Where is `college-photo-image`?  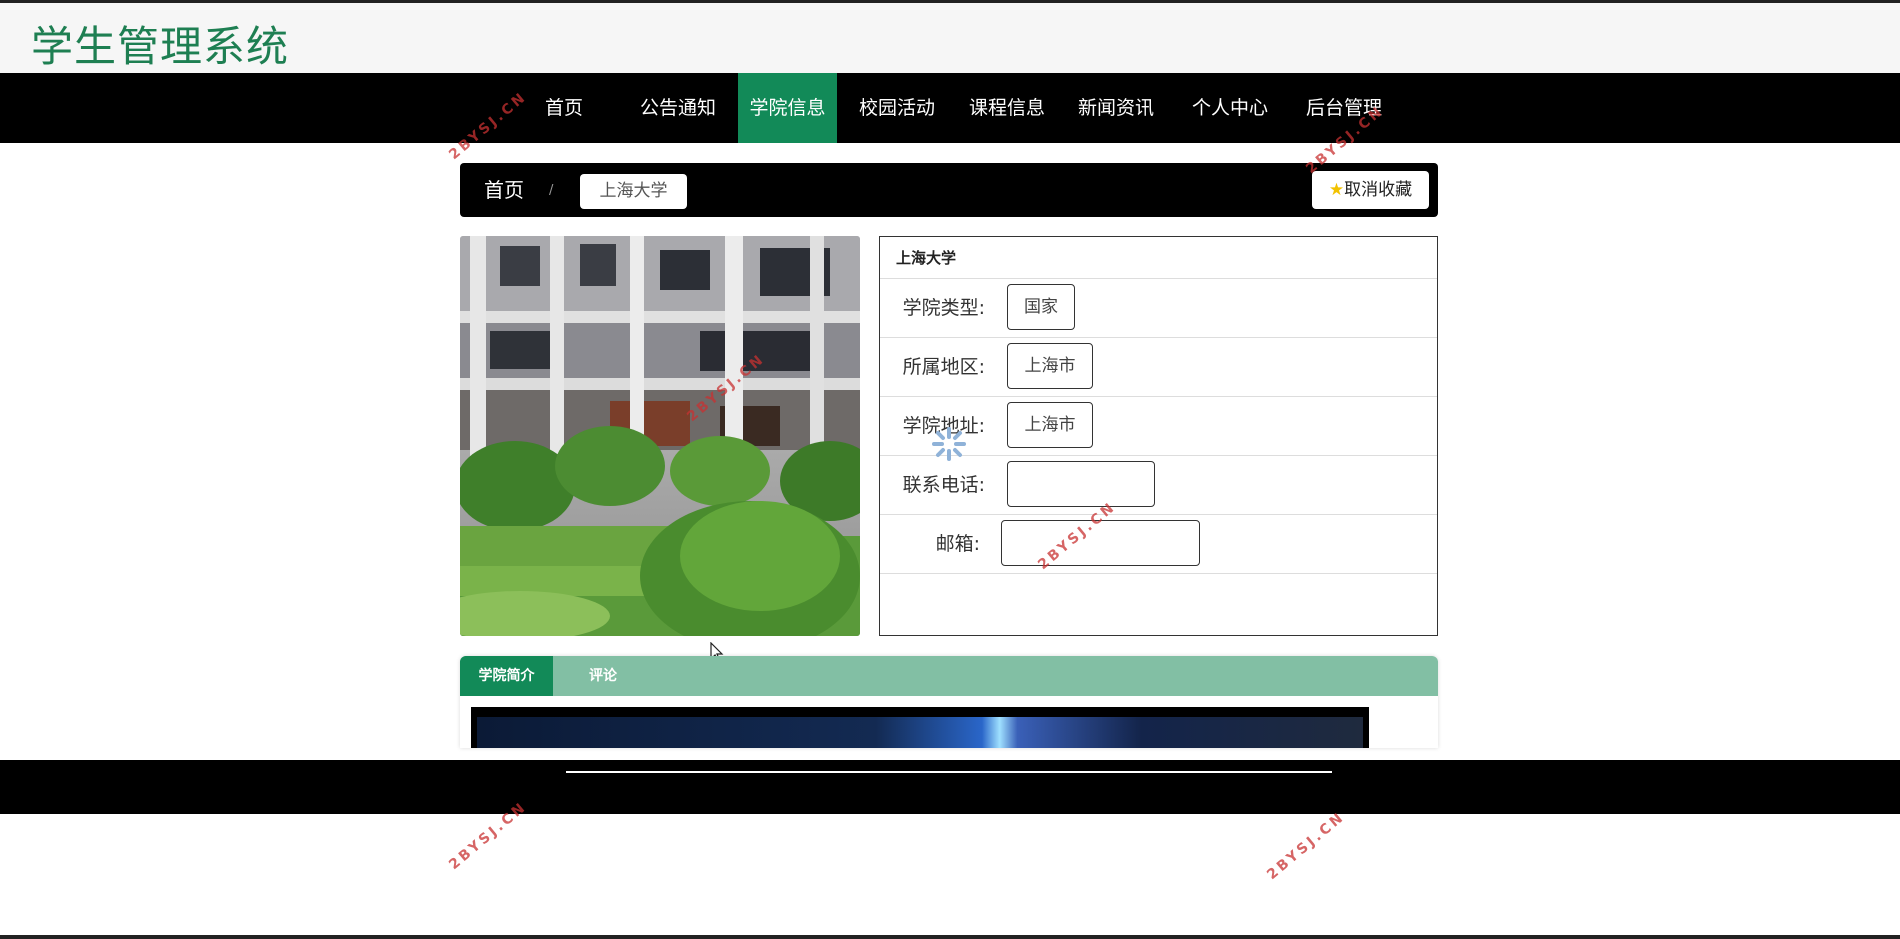 college-photo-image is located at coordinates (660, 436).